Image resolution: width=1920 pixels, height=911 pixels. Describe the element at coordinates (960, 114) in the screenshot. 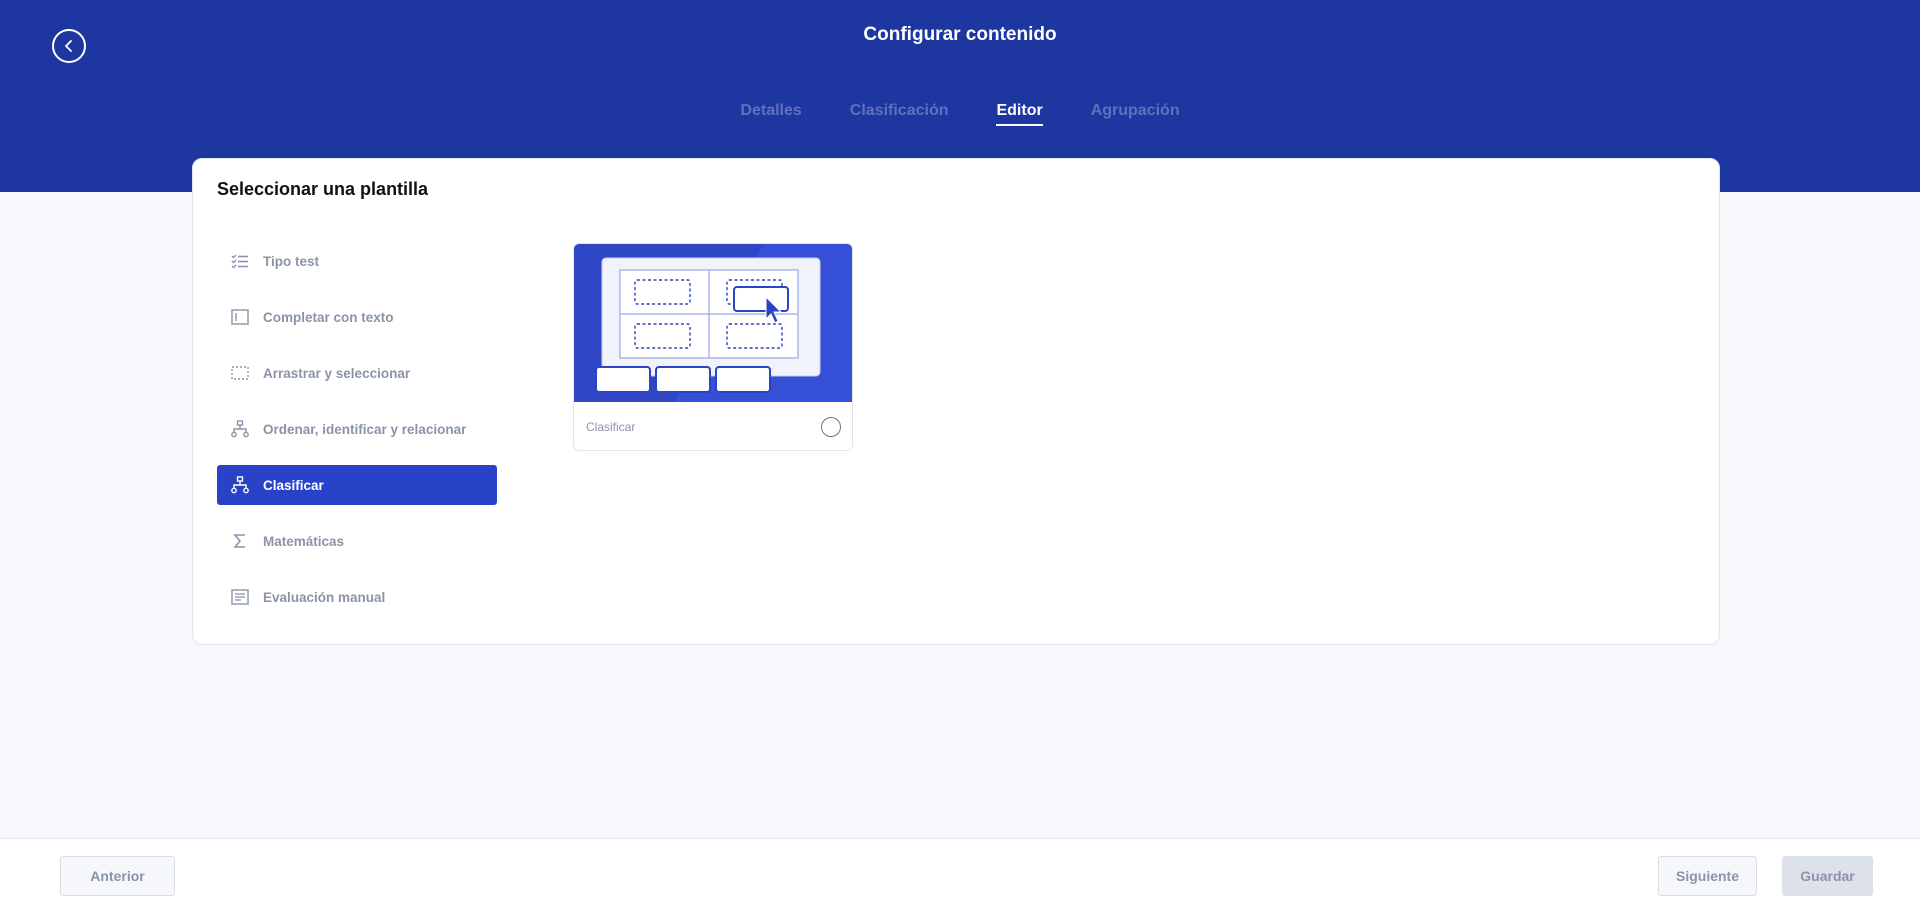

I see `tab-bar: Detalles Clasificación Editor Agrupación` at that location.